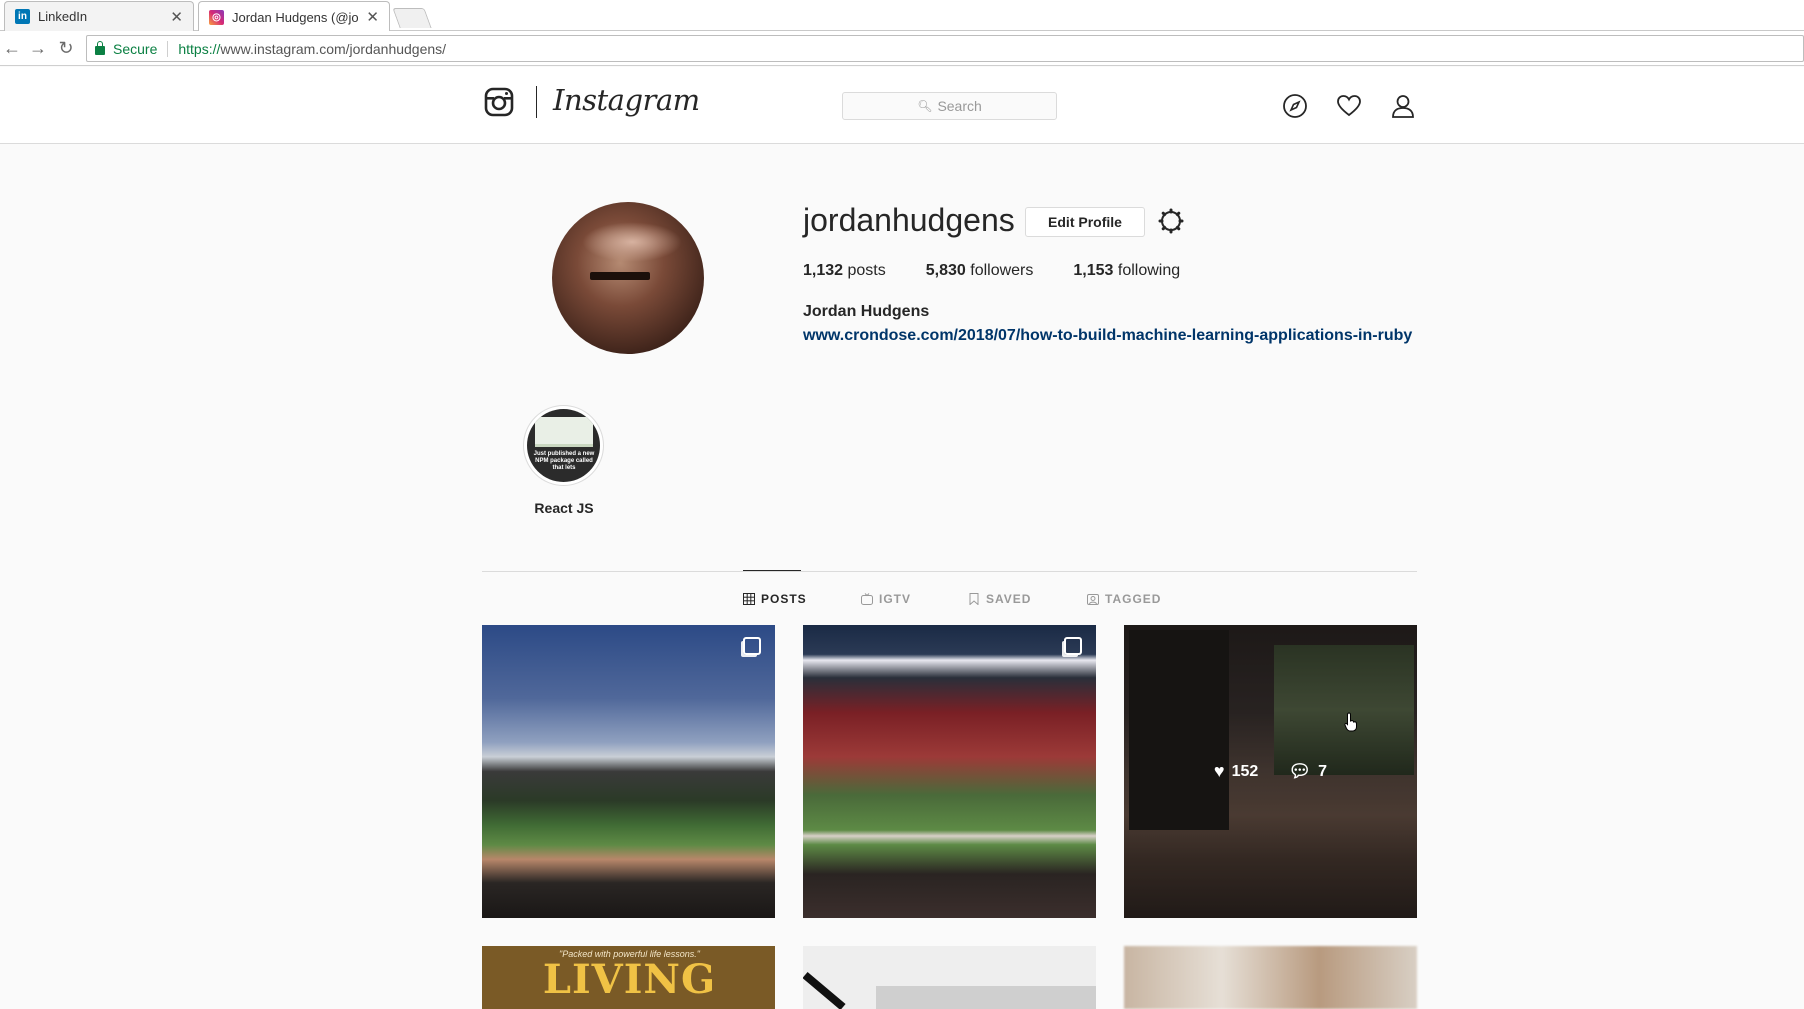 Image resolution: width=1804 pixels, height=1009 pixels. I want to click on bookmark-icon, so click(974, 599).